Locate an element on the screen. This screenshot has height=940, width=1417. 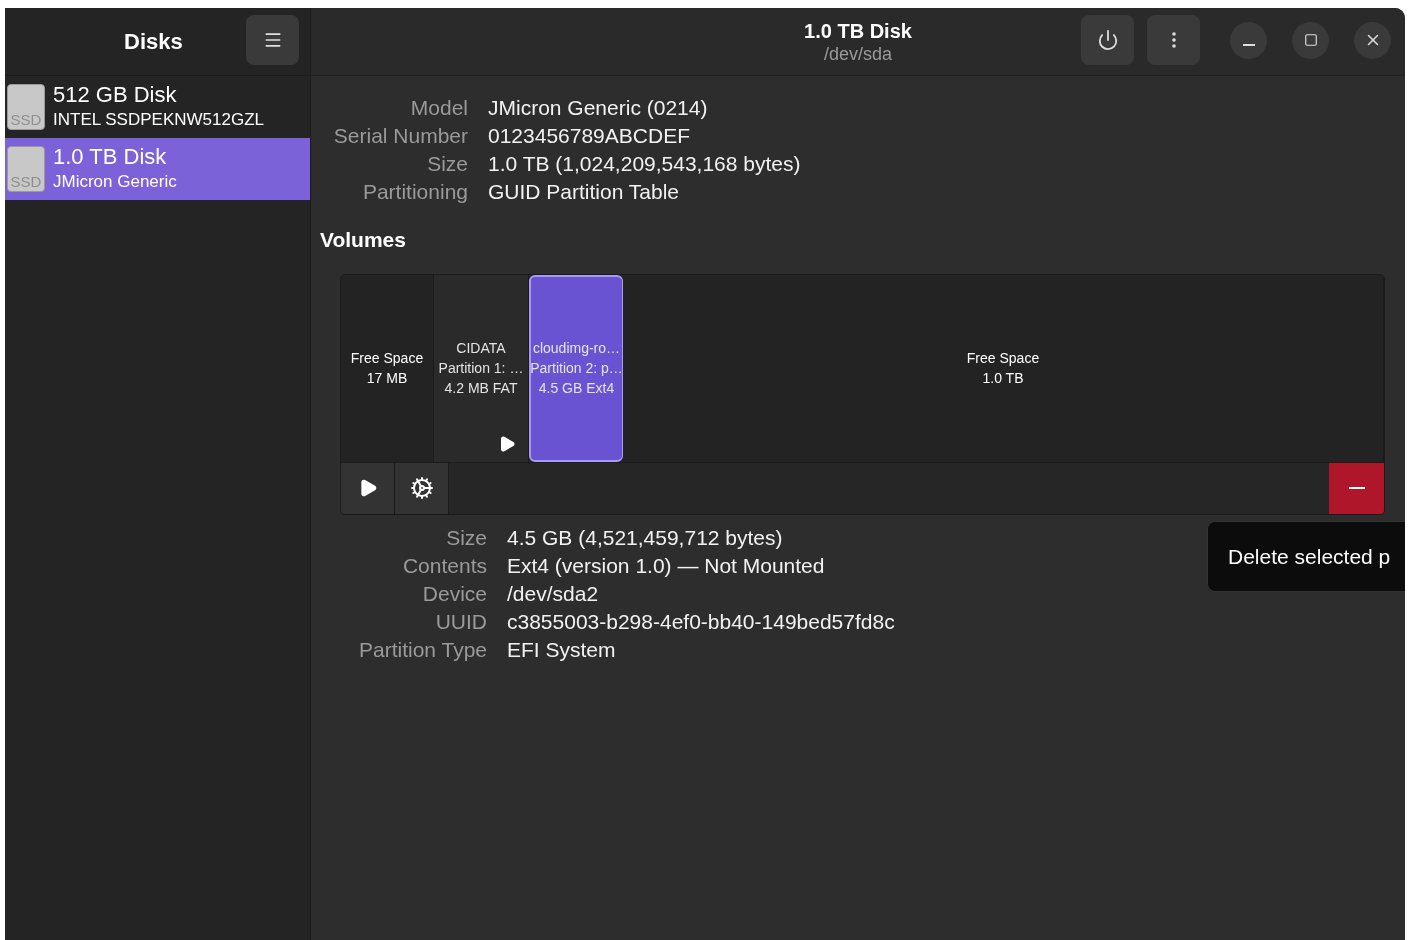
segment-label: CIDATA is located at coordinates (481, 348).